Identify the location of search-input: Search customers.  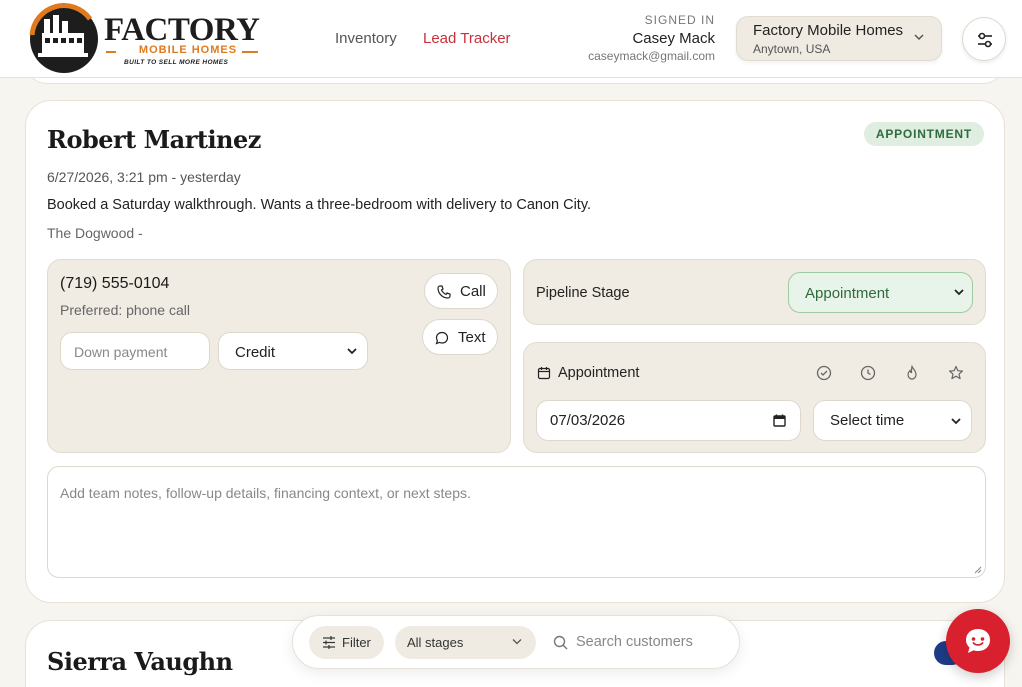
(634, 642).